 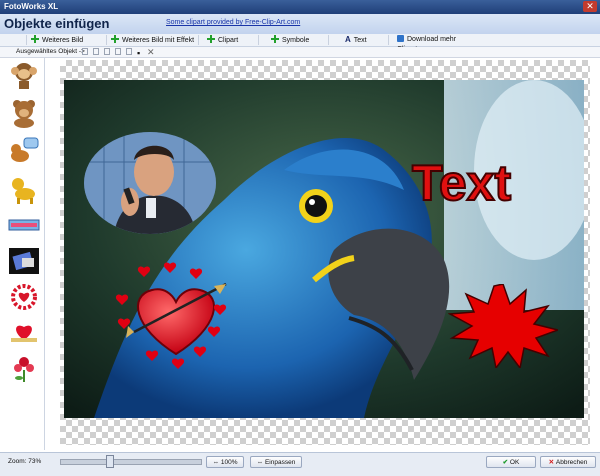 What do you see at coordinates (174, 316) in the screenshot?
I see `heart-arrow-clipart` at bounding box center [174, 316].